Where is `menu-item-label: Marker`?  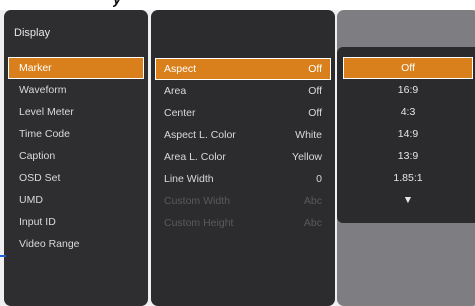
menu-item-label: Marker is located at coordinates (35, 68).